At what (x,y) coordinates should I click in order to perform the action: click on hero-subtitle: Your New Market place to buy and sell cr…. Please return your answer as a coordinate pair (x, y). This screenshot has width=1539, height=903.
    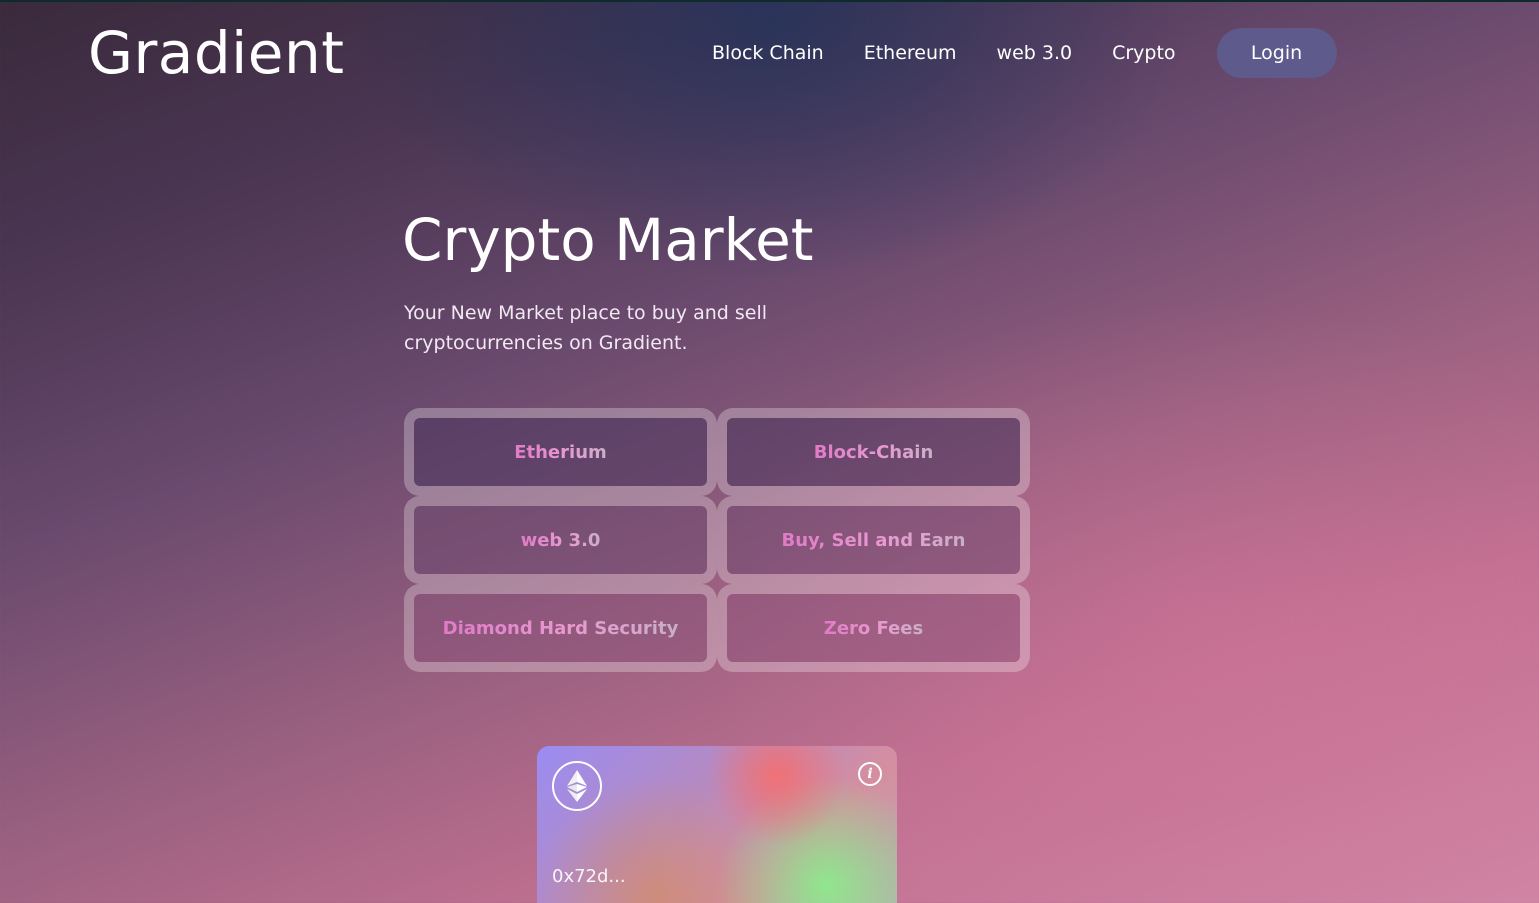
    Looking at the image, I should click on (586, 328).